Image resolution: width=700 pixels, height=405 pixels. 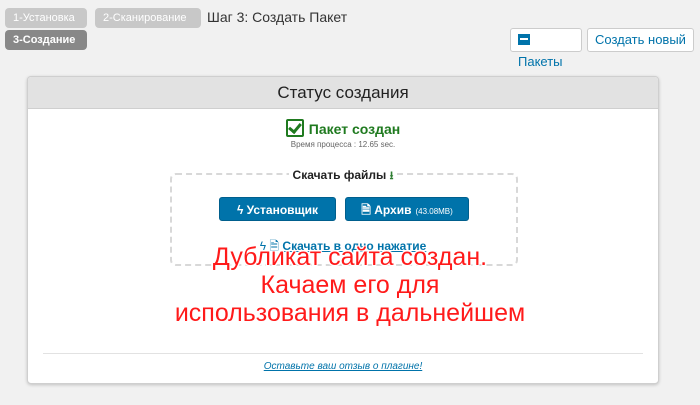 What do you see at coordinates (391, 176) in the screenshot?
I see `download-icon: ⭳` at bounding box center [391, 176].